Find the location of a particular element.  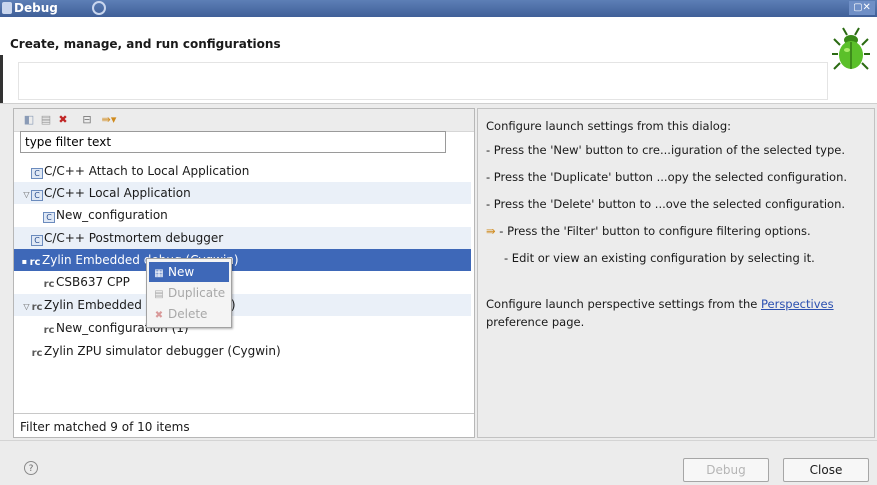

new-icon: ▦ is located at coordinates (159, 273).